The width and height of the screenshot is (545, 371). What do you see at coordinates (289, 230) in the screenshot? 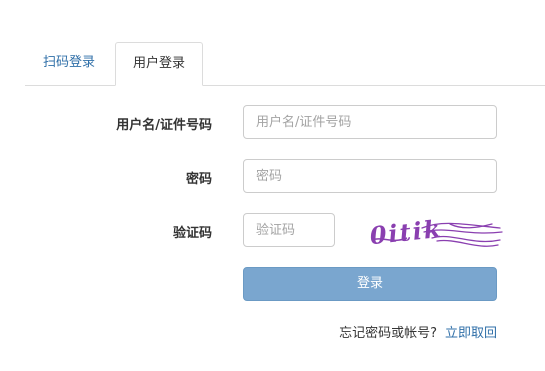
I see `captcha-input` at bounding box center [289, 230].